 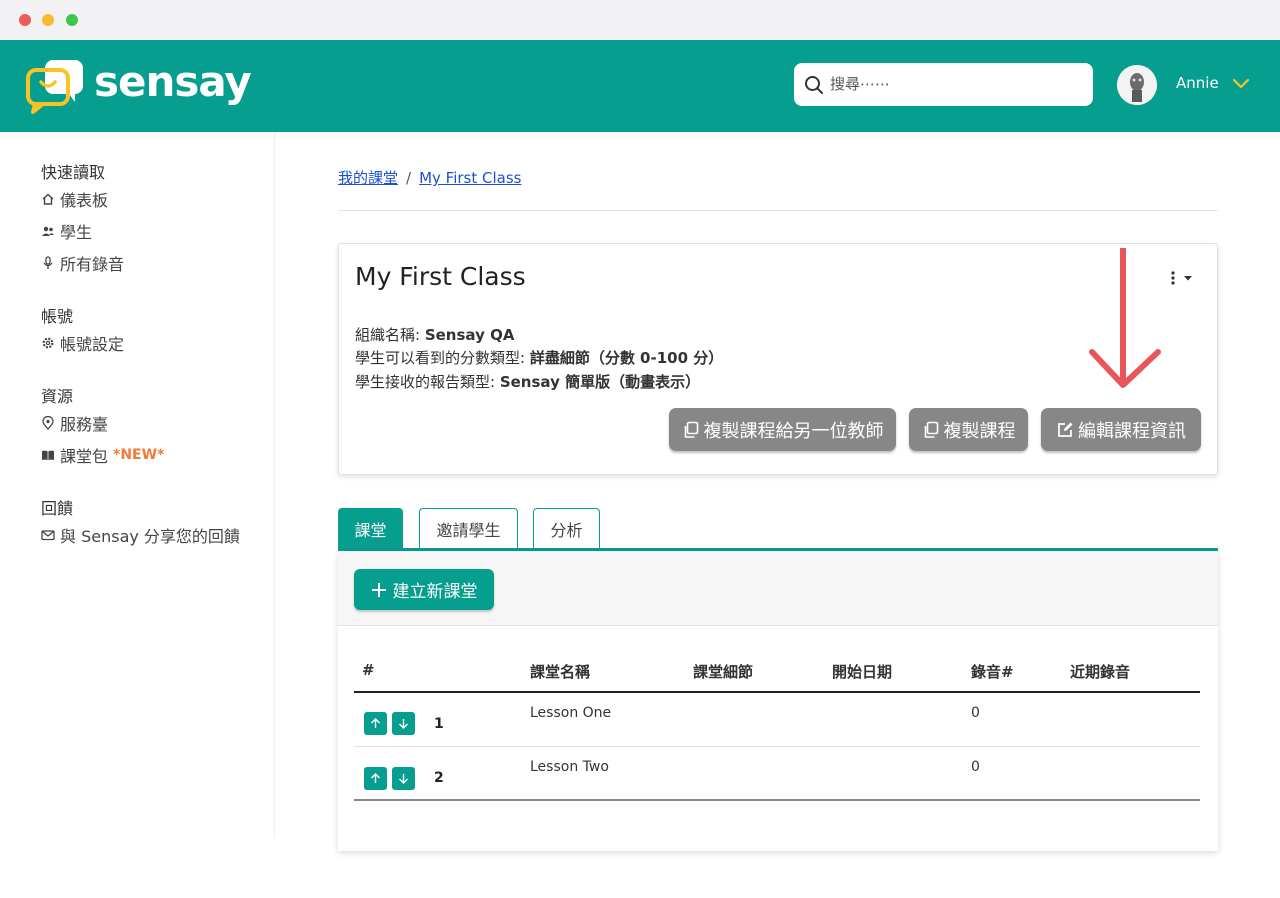 What do you see at coordinates (1065, 429) in the screenshot?
I see `edit-icon` at bounding box center [1065, 429].